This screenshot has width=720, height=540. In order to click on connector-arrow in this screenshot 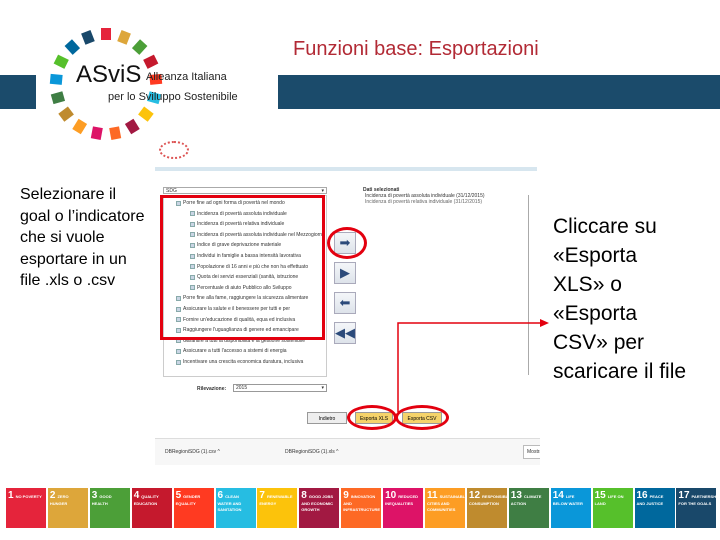, I will do `click(473, 365)`.